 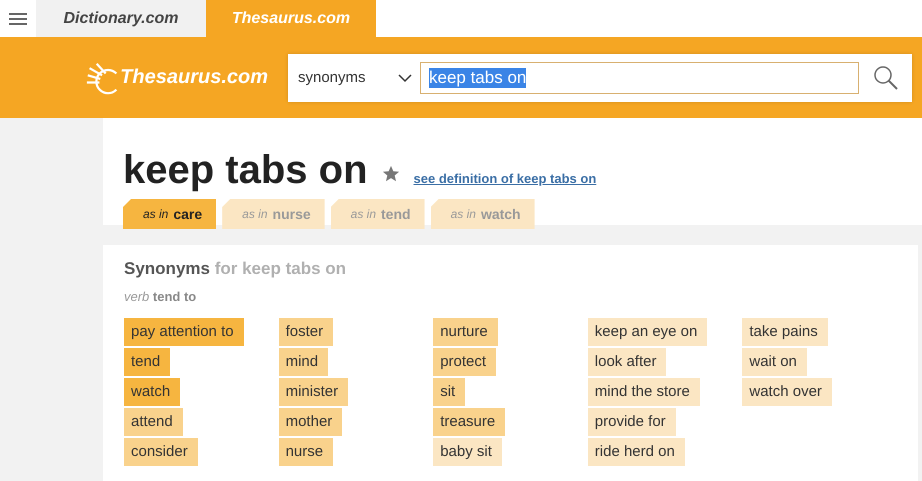 What do you see at coordinates (306, 452) in the screenshot?
I see `synonym-link: nurse` at bounding box center [306, 452].